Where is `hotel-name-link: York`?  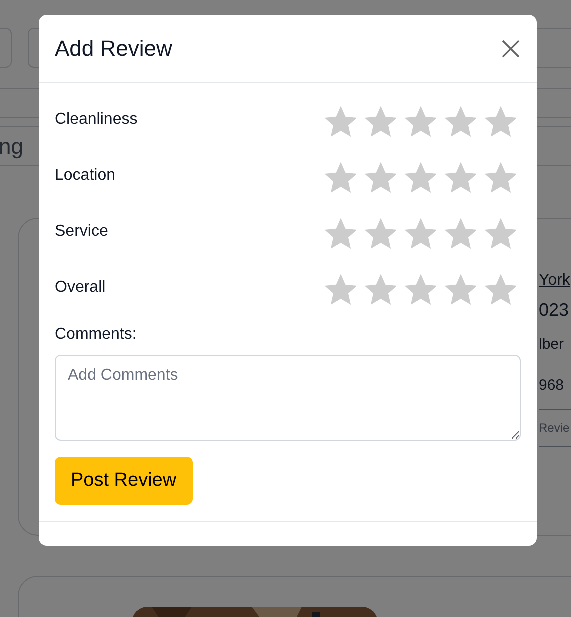 hotel-name-link: York is located at coordinates (555, 281).